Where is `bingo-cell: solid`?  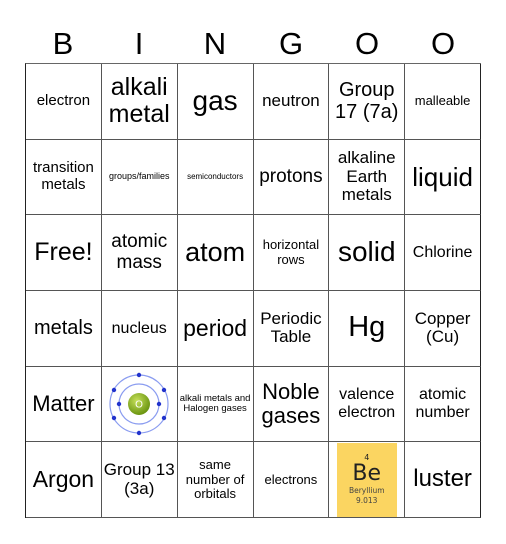 bingo-cell: solid is located at coordinates (367, 253).